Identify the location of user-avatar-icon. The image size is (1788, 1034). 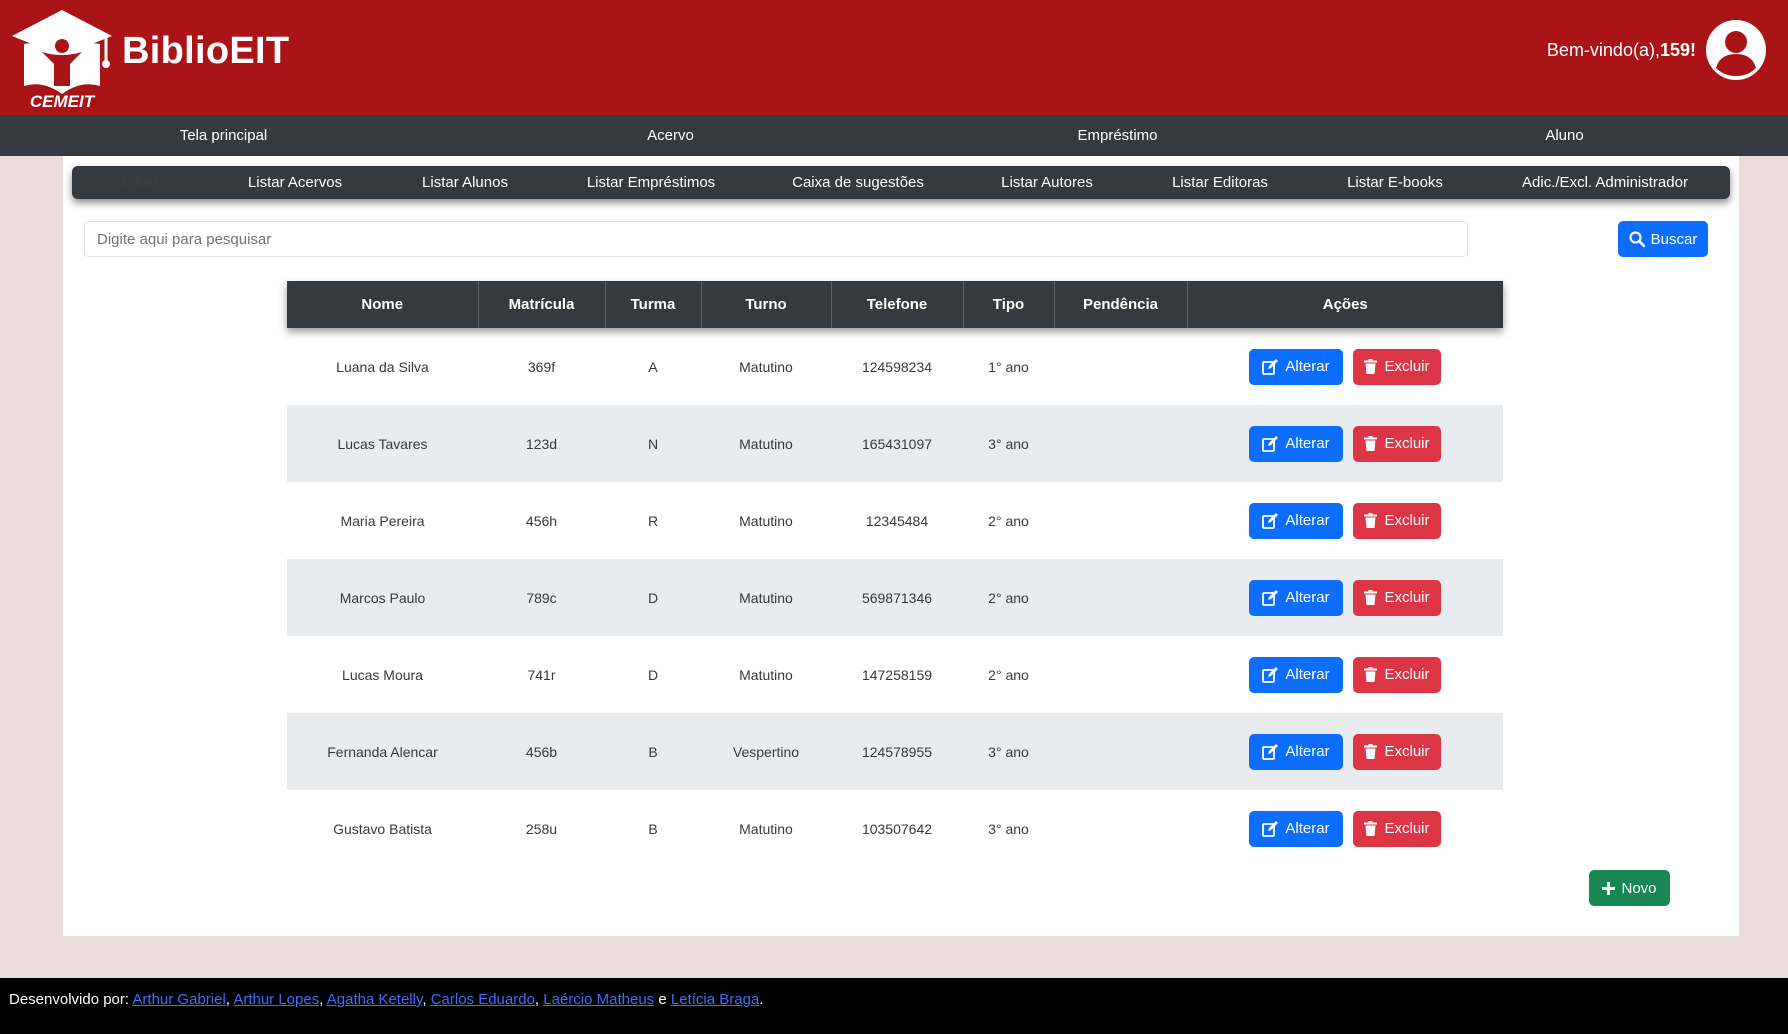
(1736, 50).